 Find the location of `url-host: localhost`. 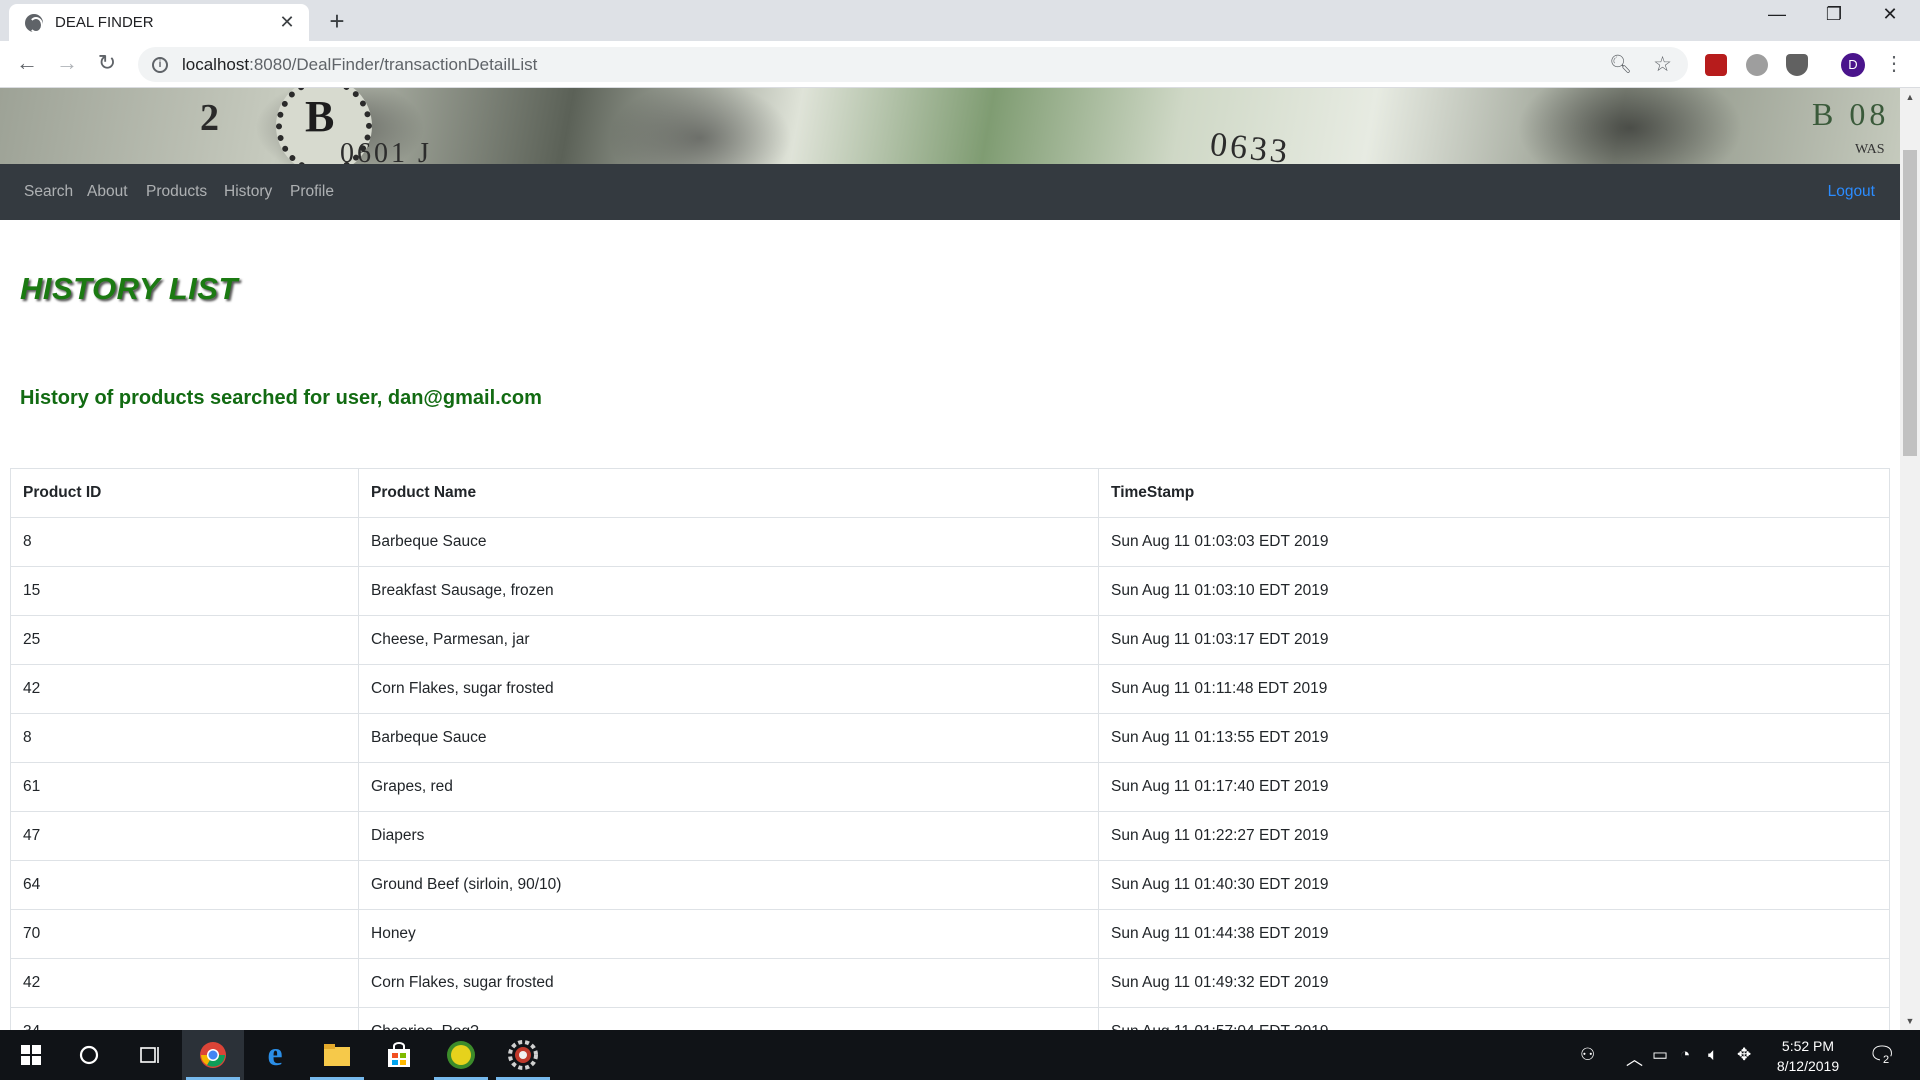

url-host: localhost is located at coordinates (216, 64).